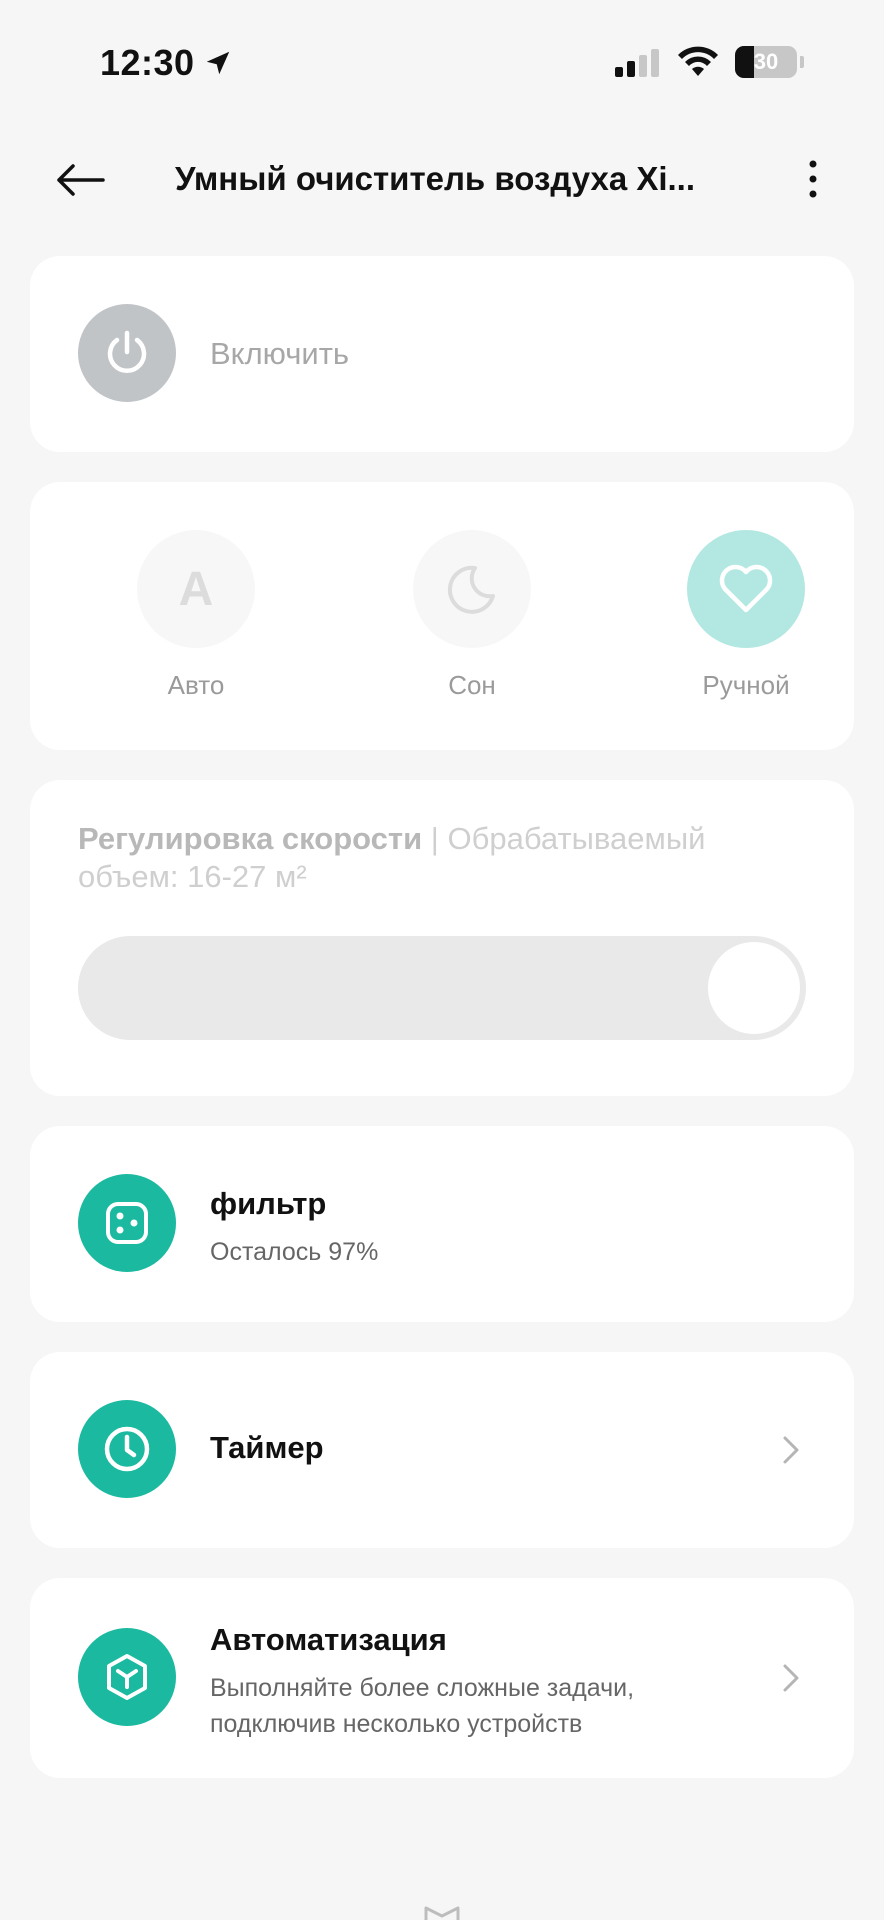 This screenshot has width=884, height=1920. I want to click on status-icons: 30, so click(709, 62).